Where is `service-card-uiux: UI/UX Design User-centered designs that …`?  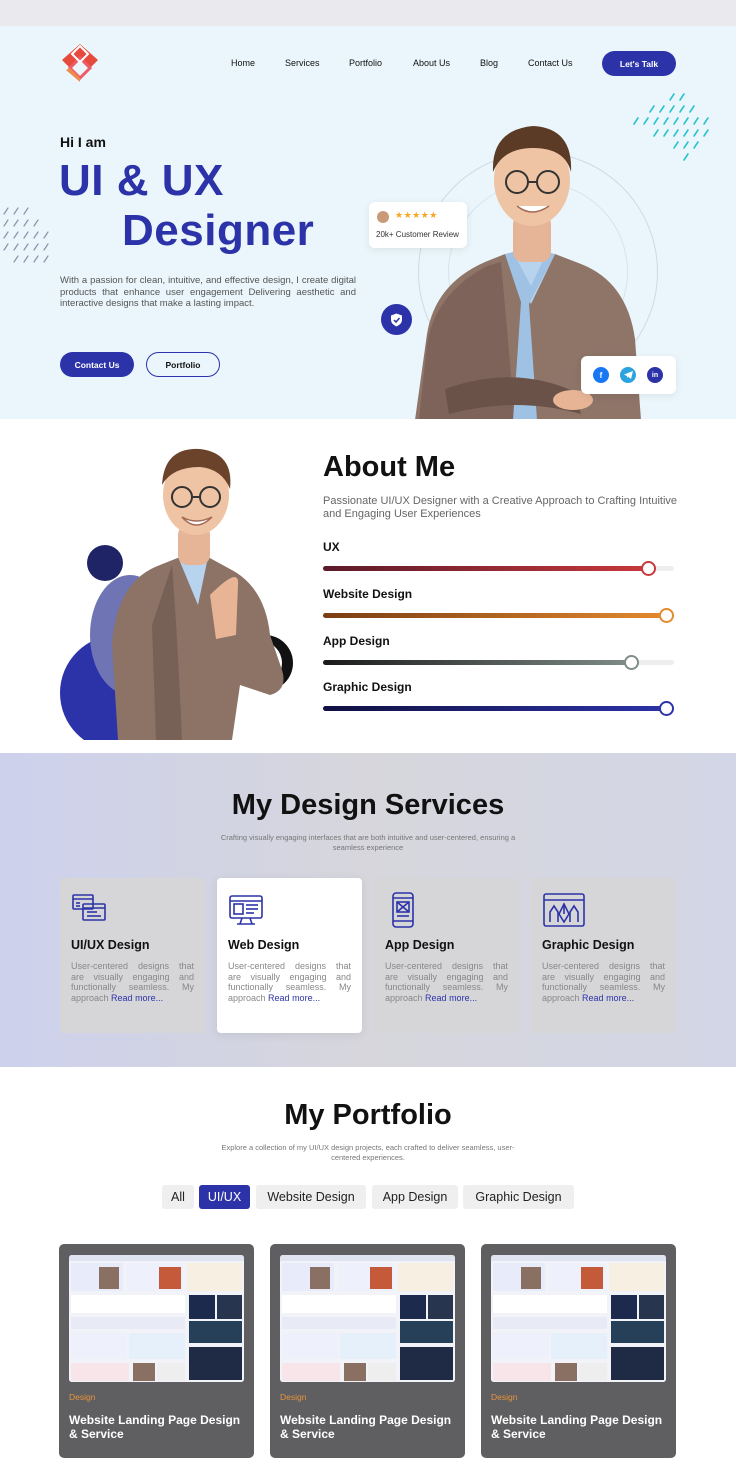
service-card-uiux: UI/UX Design User-centered designs that … is located at coordinates (132, 955).